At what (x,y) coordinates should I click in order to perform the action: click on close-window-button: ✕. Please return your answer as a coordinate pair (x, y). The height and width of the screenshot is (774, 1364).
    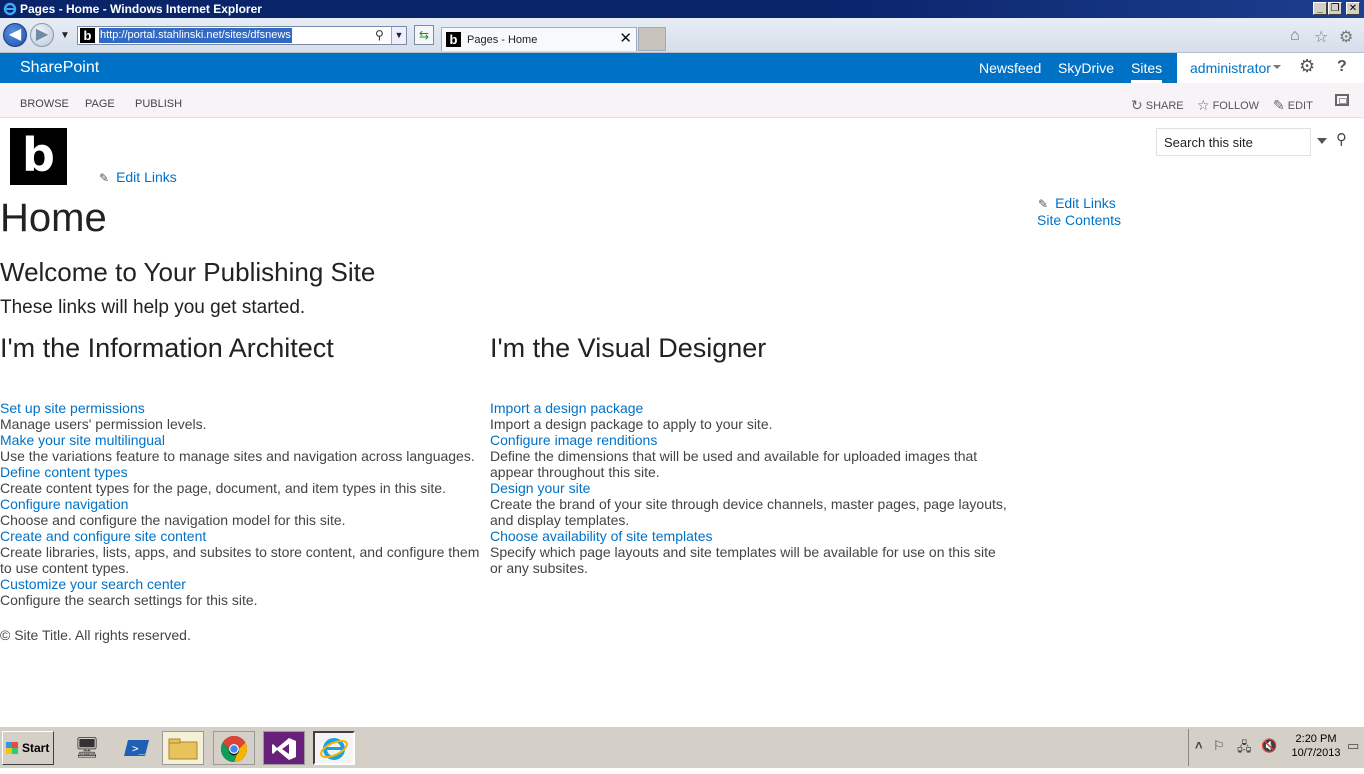
    Looking at the image, I should click on (1353, 8).